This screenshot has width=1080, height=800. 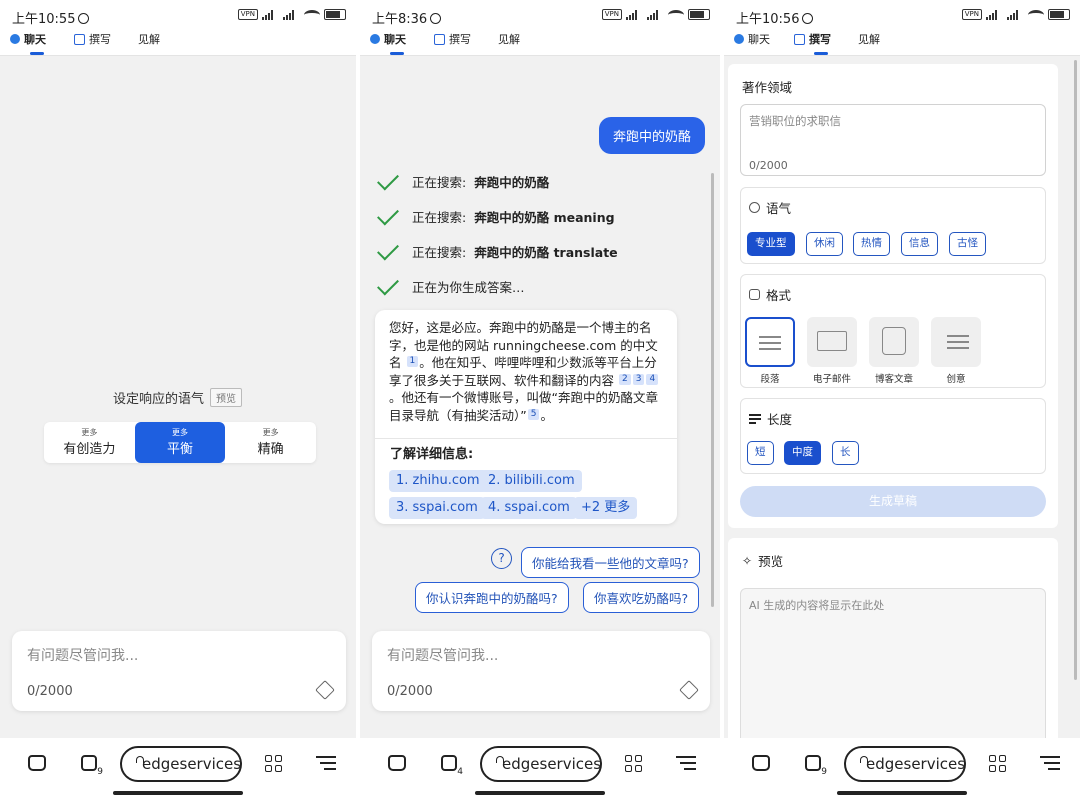 What do you see at coordinates (770, 379) in the screenshot?
I see `format-label: 段落` at bounding box center [770, 379].